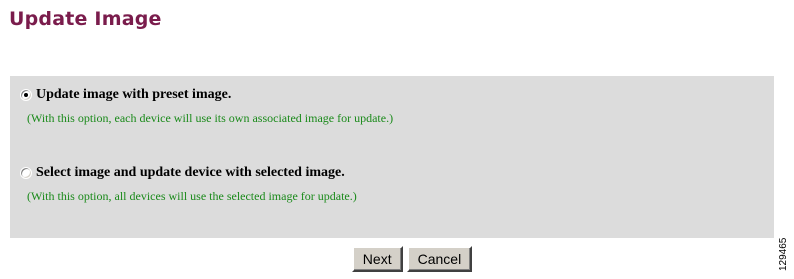  I want to click on option-preset-image-row: Update image with preset image., so click(390, 95).